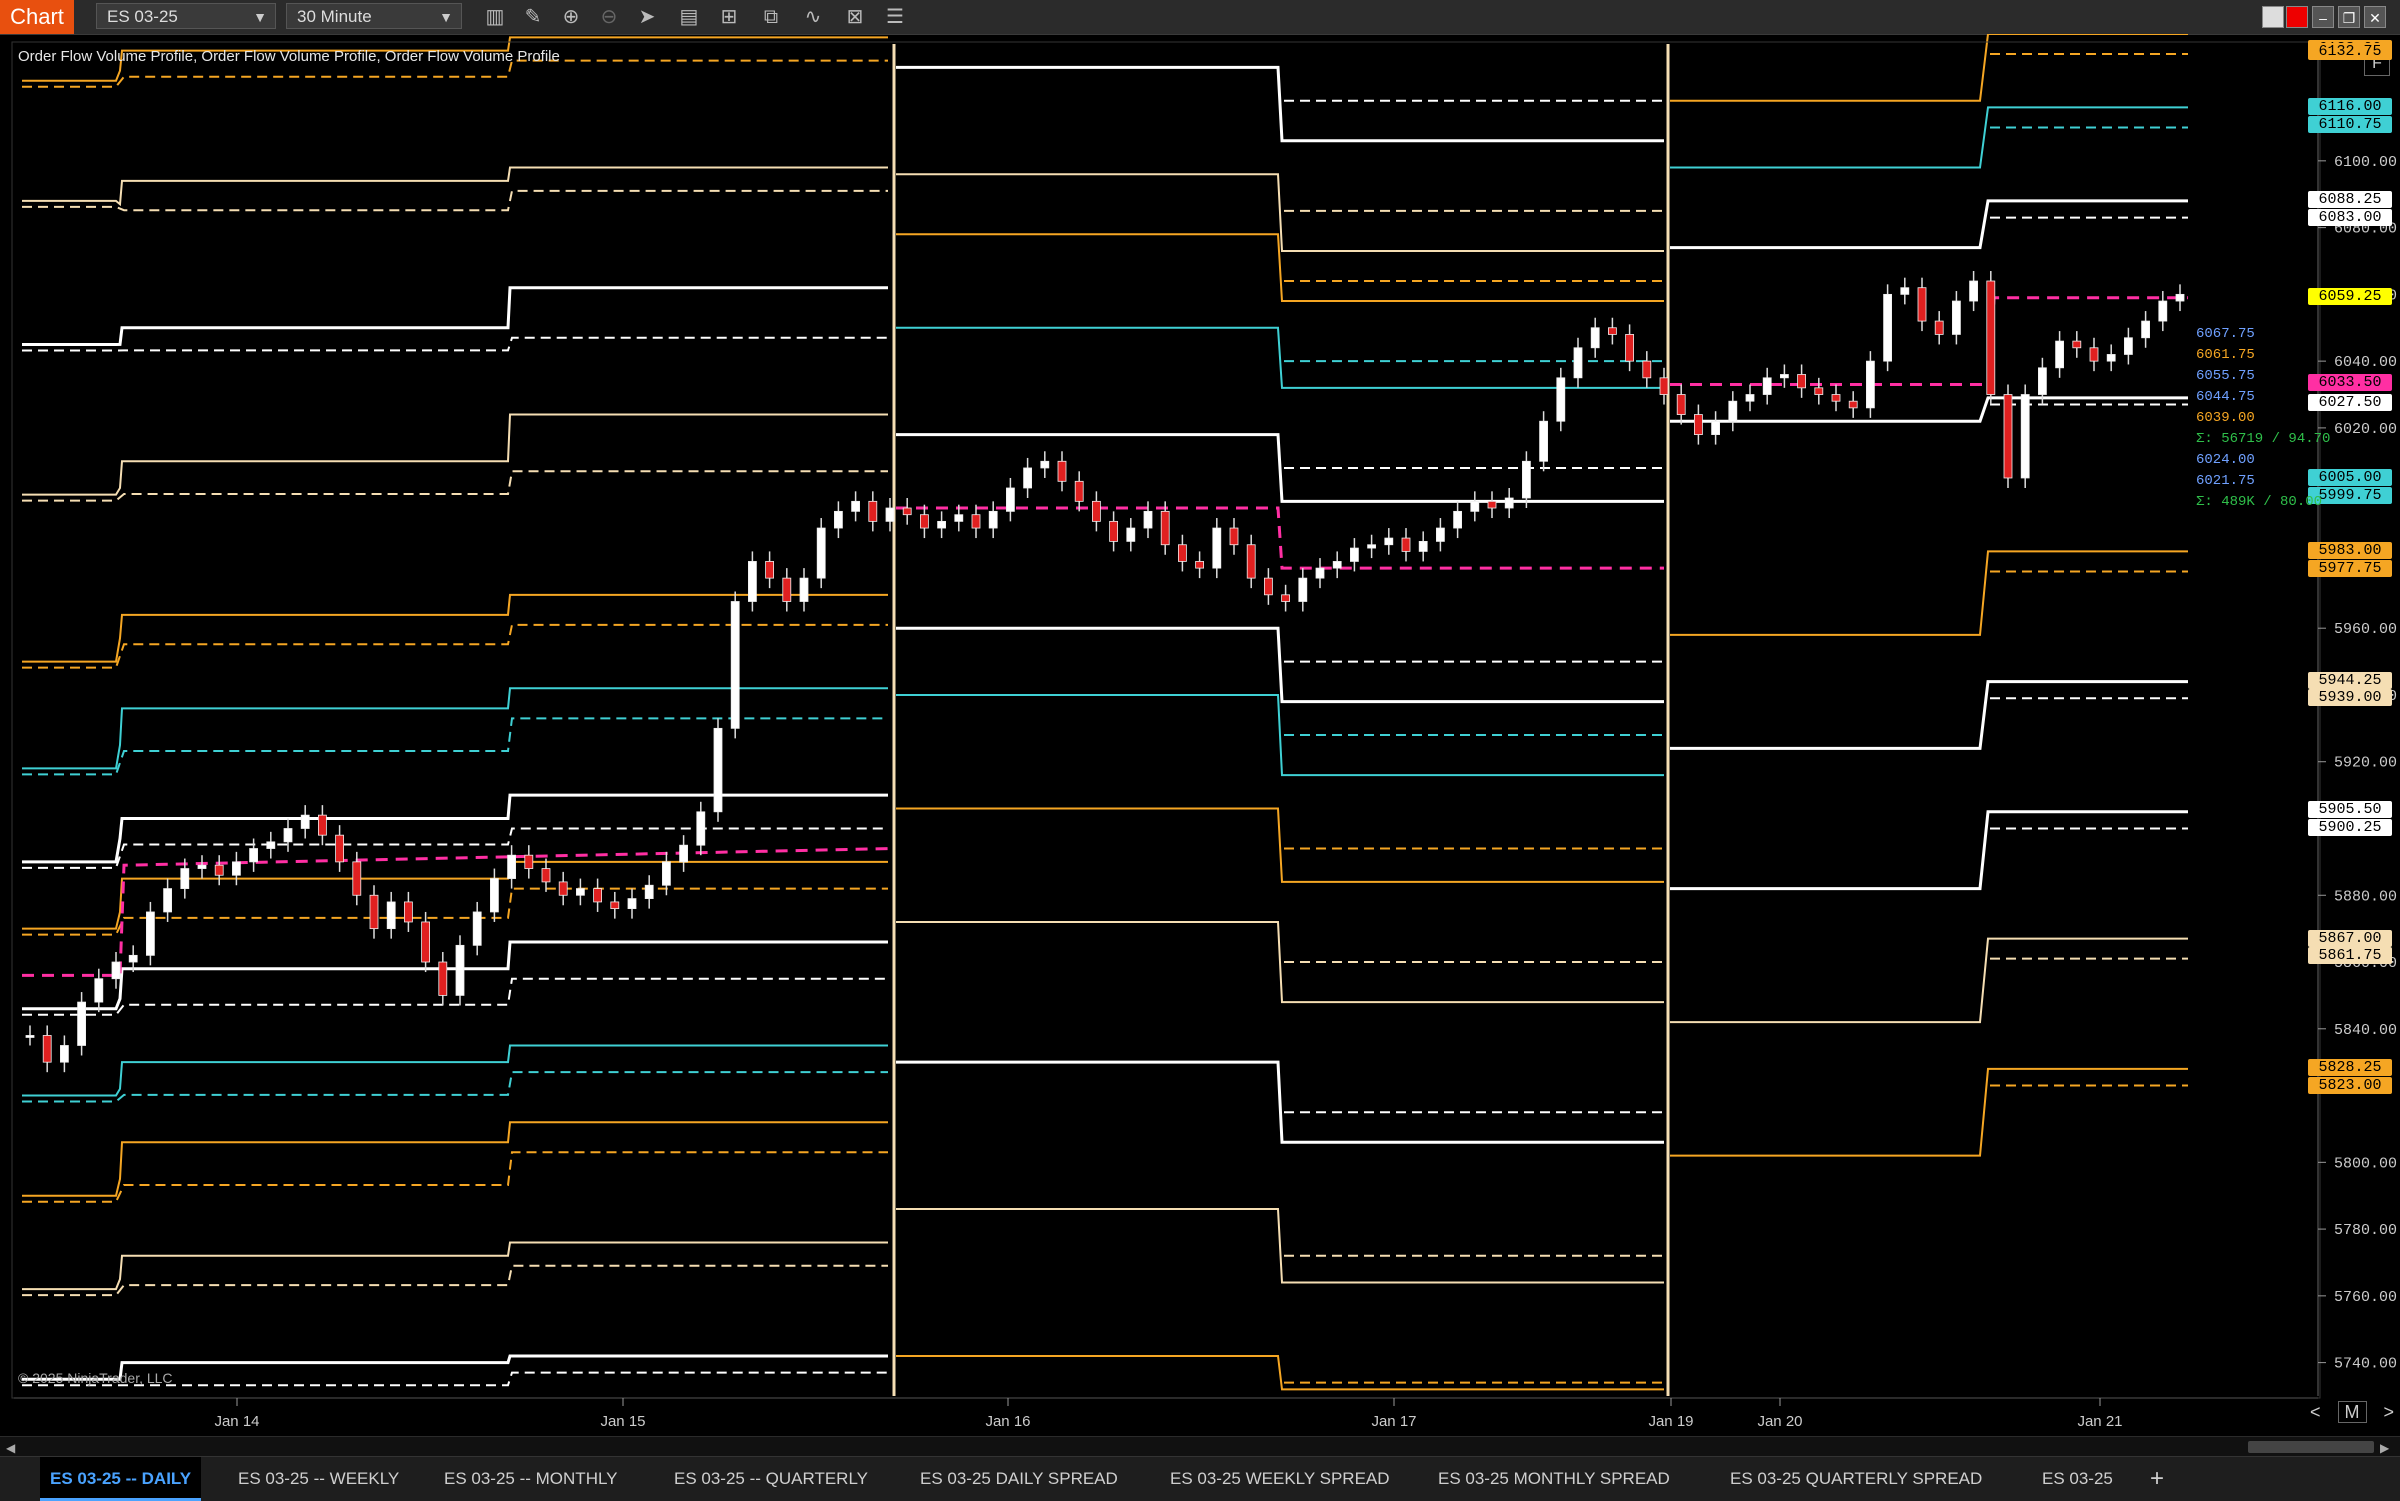 Image resolution: width=2400 pixels, height=1501 pixels. What do you see at coordinates (855, 17) in the screenshot?
I see `strategies-icon: ⊠` at bounding box center [855, 17].